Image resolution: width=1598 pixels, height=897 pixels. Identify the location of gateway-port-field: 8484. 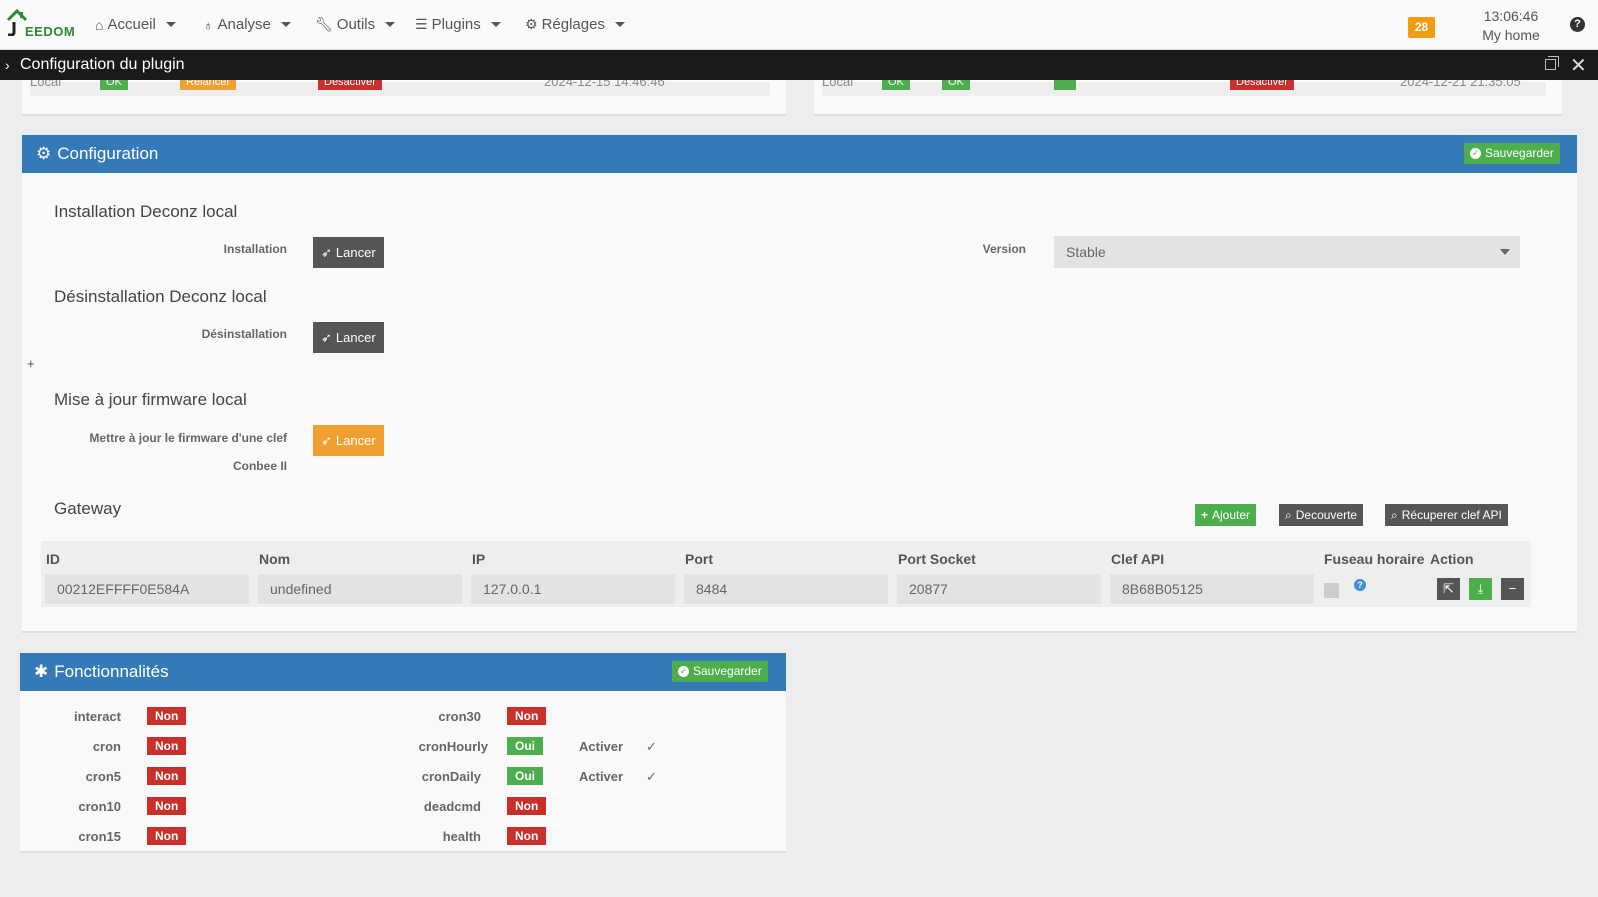
(786, 589).